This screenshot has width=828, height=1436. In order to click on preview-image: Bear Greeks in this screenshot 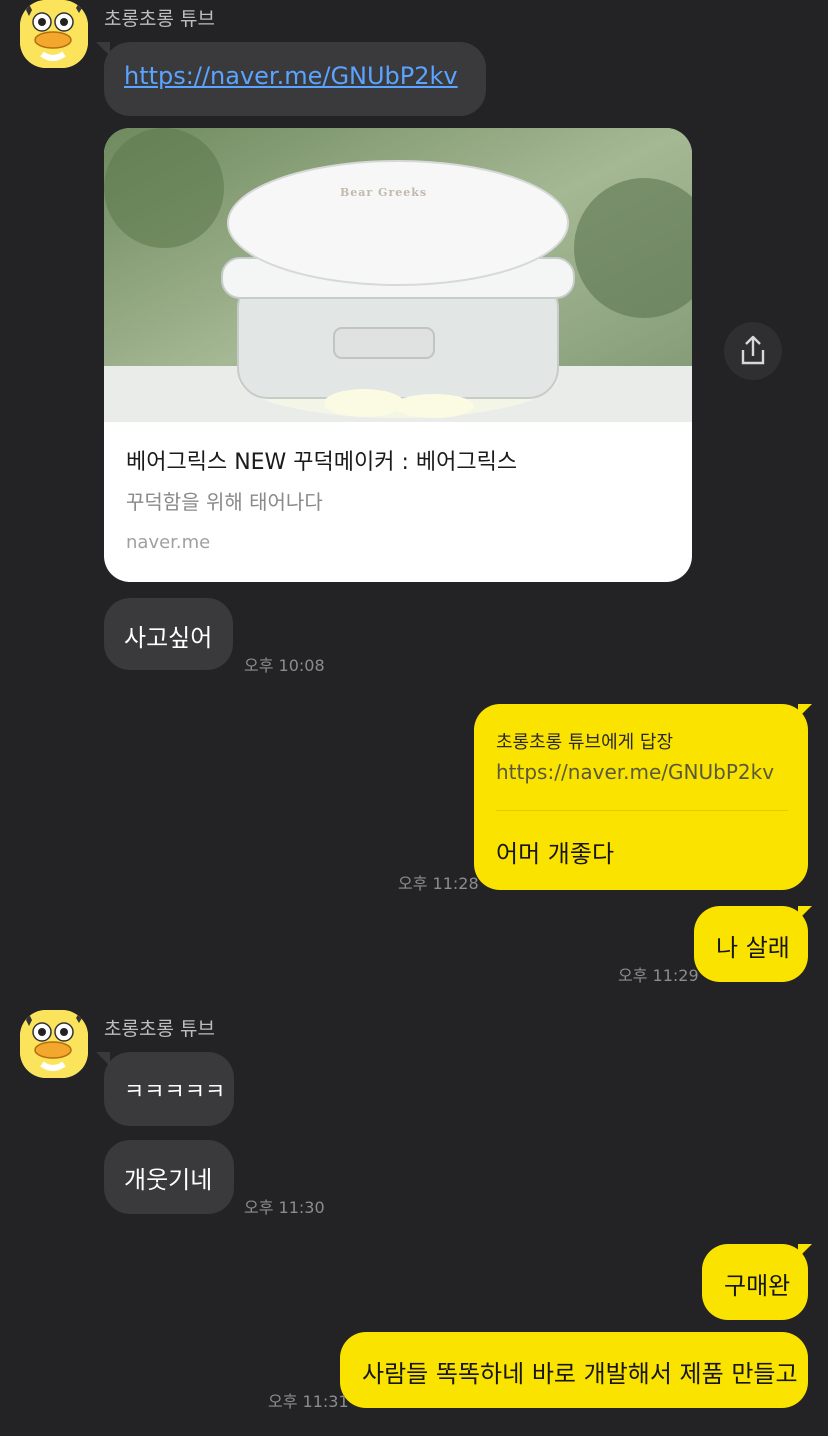, I will do `click(398, 275)`.